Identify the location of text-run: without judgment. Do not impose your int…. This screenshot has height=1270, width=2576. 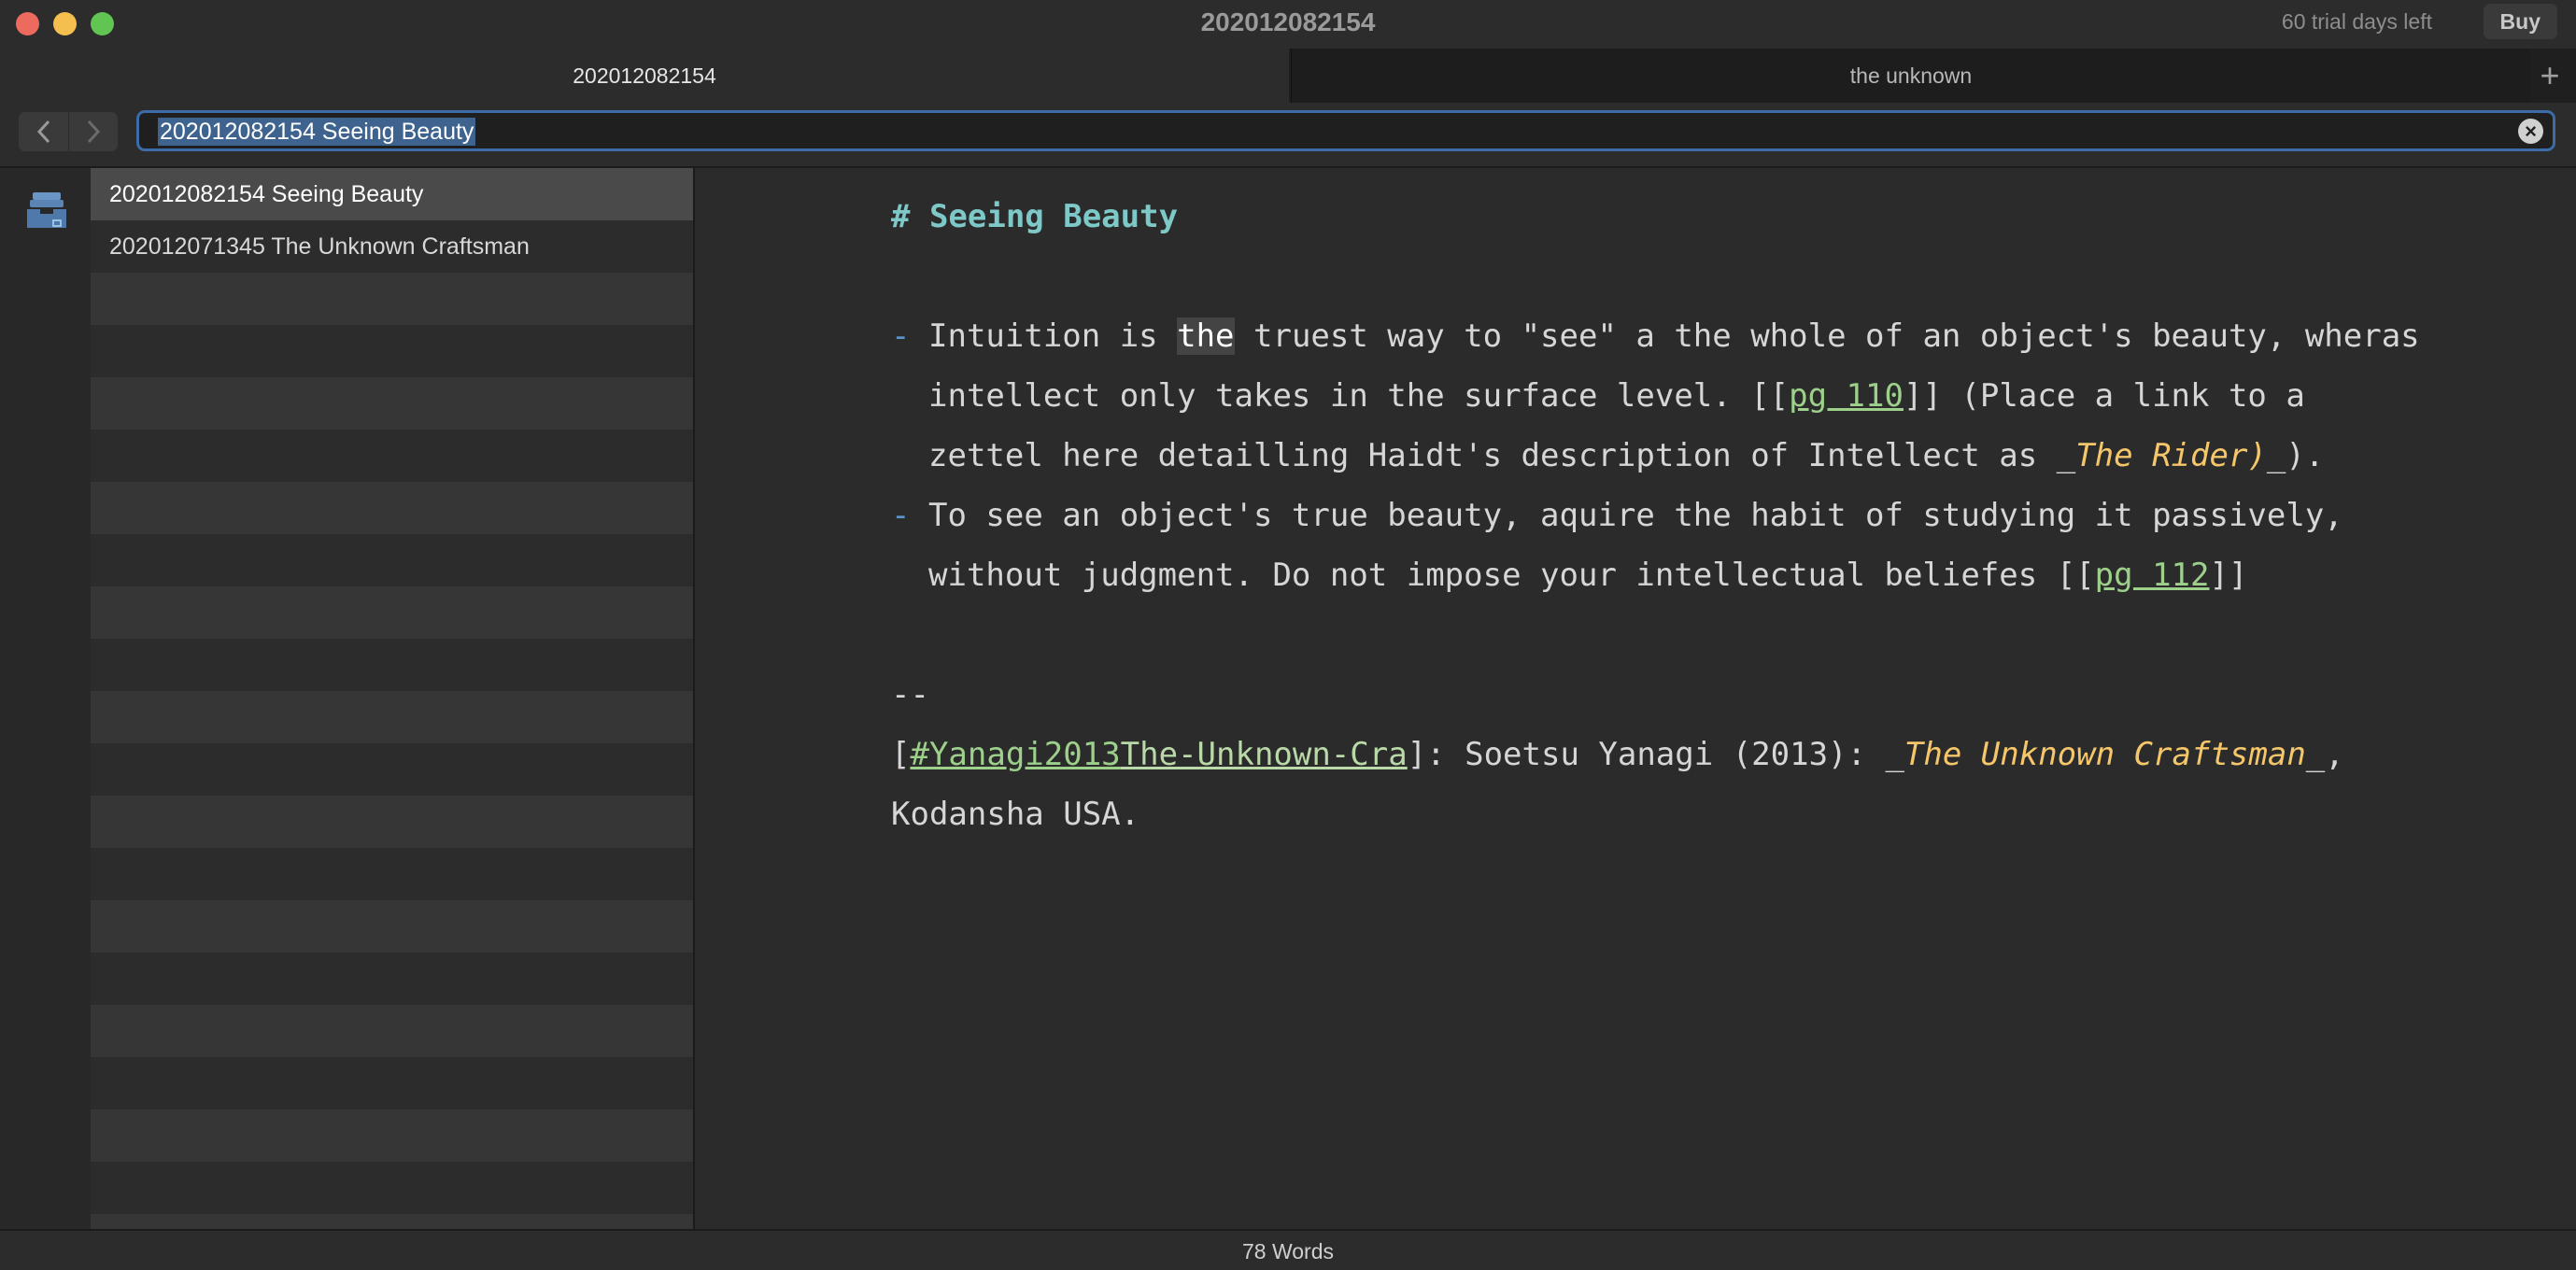
(1511, 575).